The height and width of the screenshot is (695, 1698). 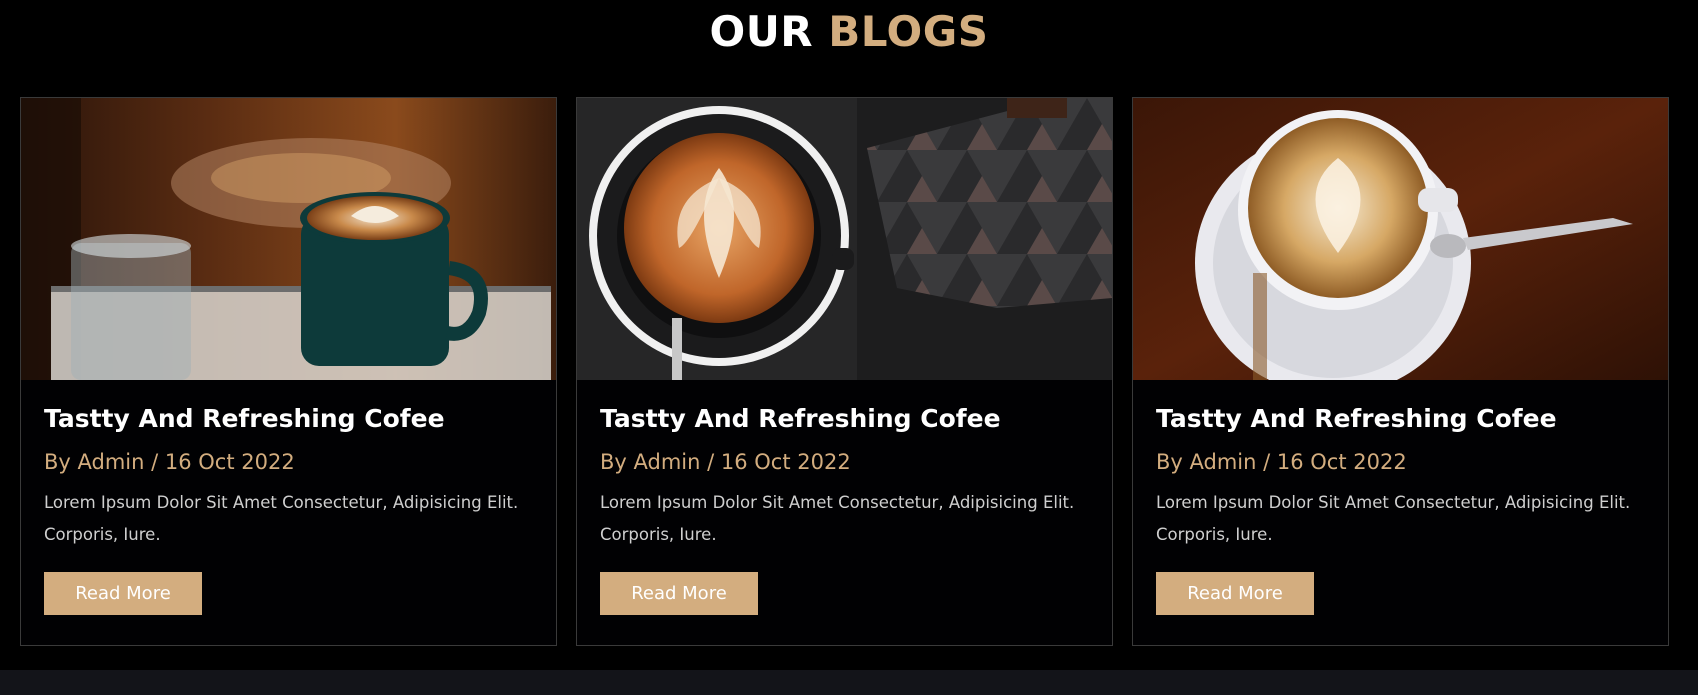 I want to click on blog-image-coffee-white-cup, so click(x=1400, y=239).